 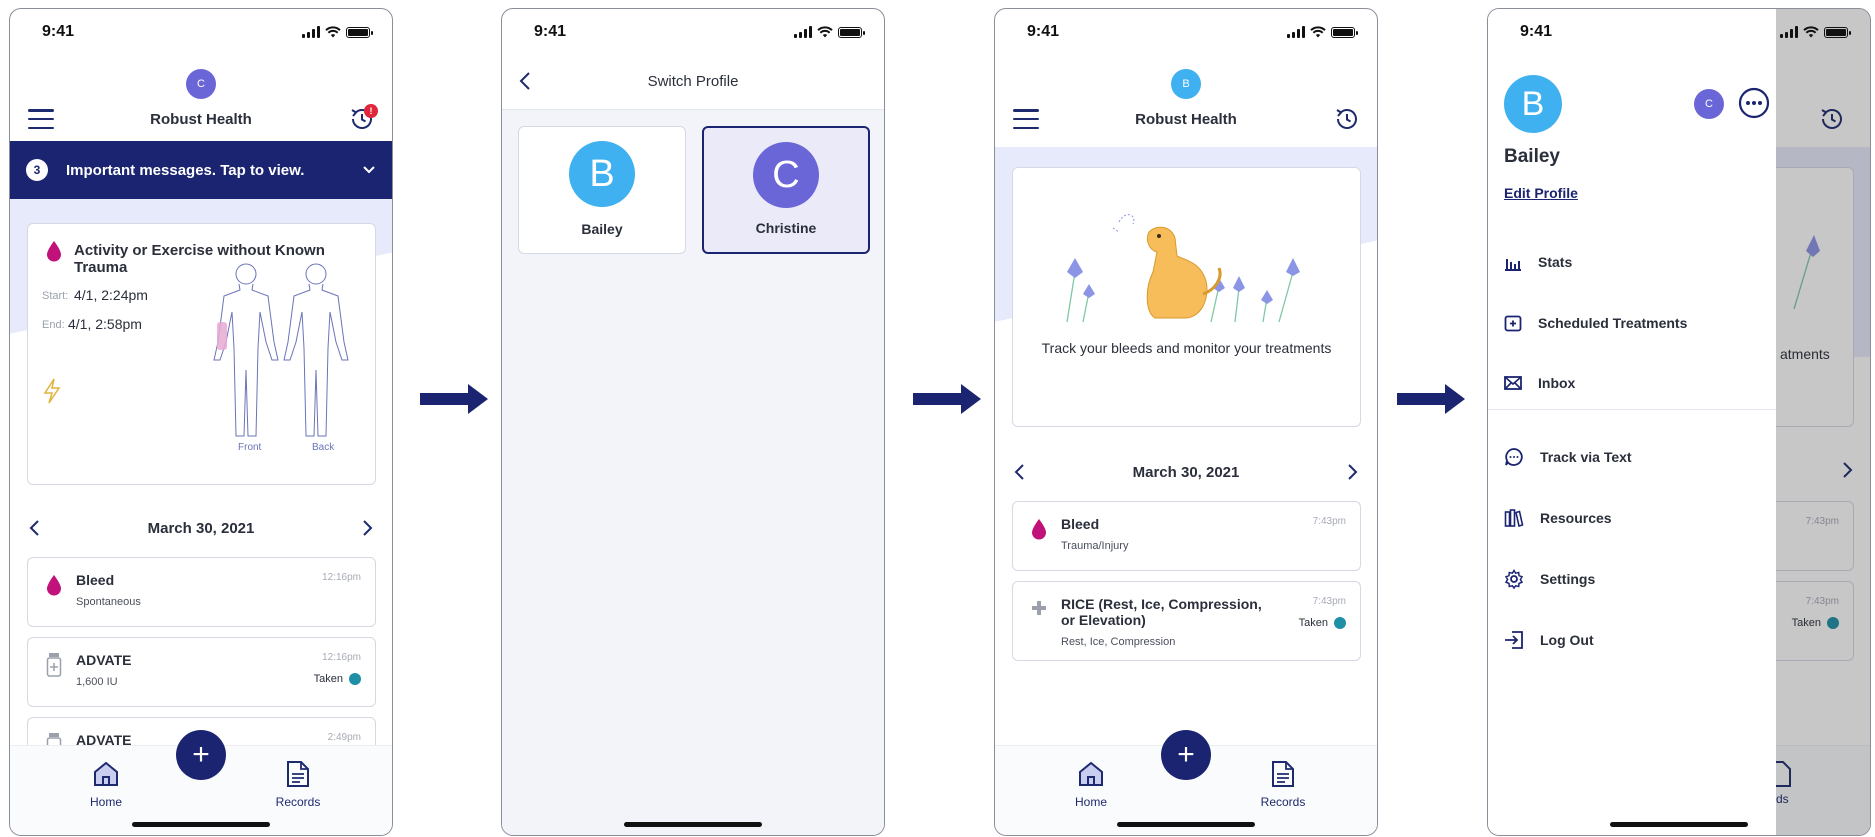 I want to click on menu-item-inbox: Inbox, so click(x=1539, y=383).